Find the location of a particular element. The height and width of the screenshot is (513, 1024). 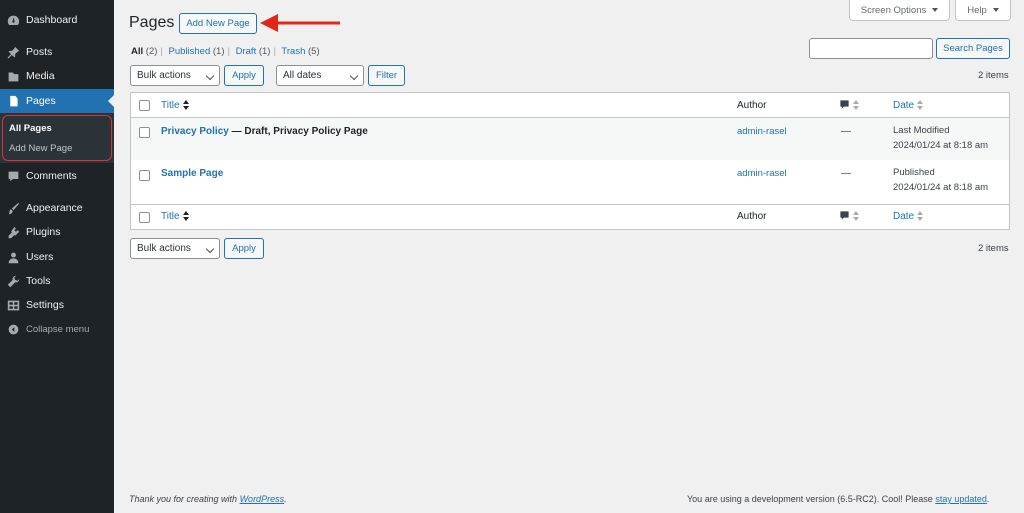

column-comments is located at coordinates (849, 104).